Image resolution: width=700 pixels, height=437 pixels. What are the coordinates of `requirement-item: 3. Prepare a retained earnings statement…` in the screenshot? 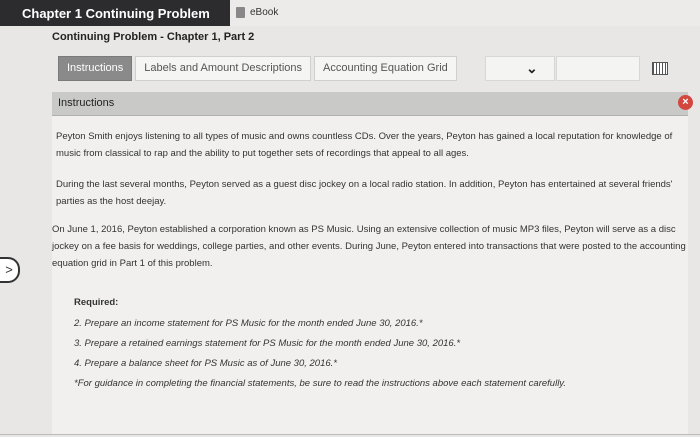 It's located at (267, 343).